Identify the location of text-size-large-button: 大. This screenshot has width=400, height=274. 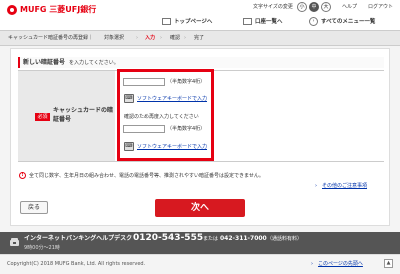
(326, 7).